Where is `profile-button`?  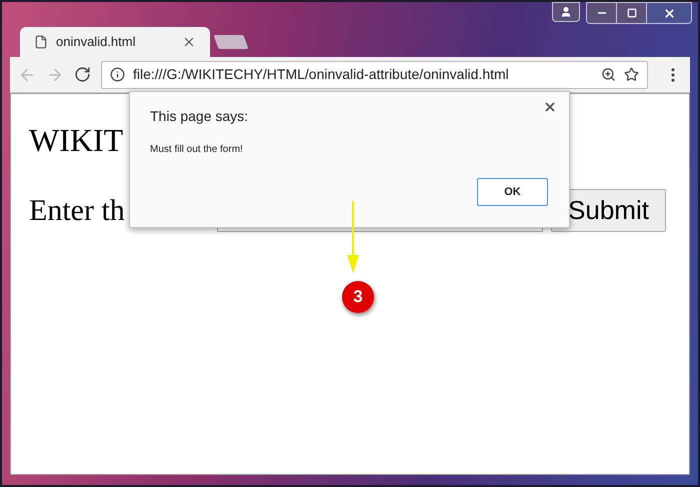 profile-button is located at coordinates (566, 12).